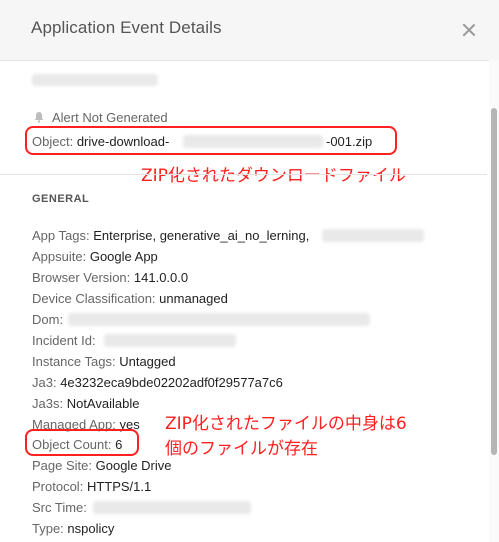 The height and width of the screenshot is (542, 499). What do you see at coordinates (172, 507) in the screenshot?
I see `redacted-src-time` at bounding box center [172, 507].